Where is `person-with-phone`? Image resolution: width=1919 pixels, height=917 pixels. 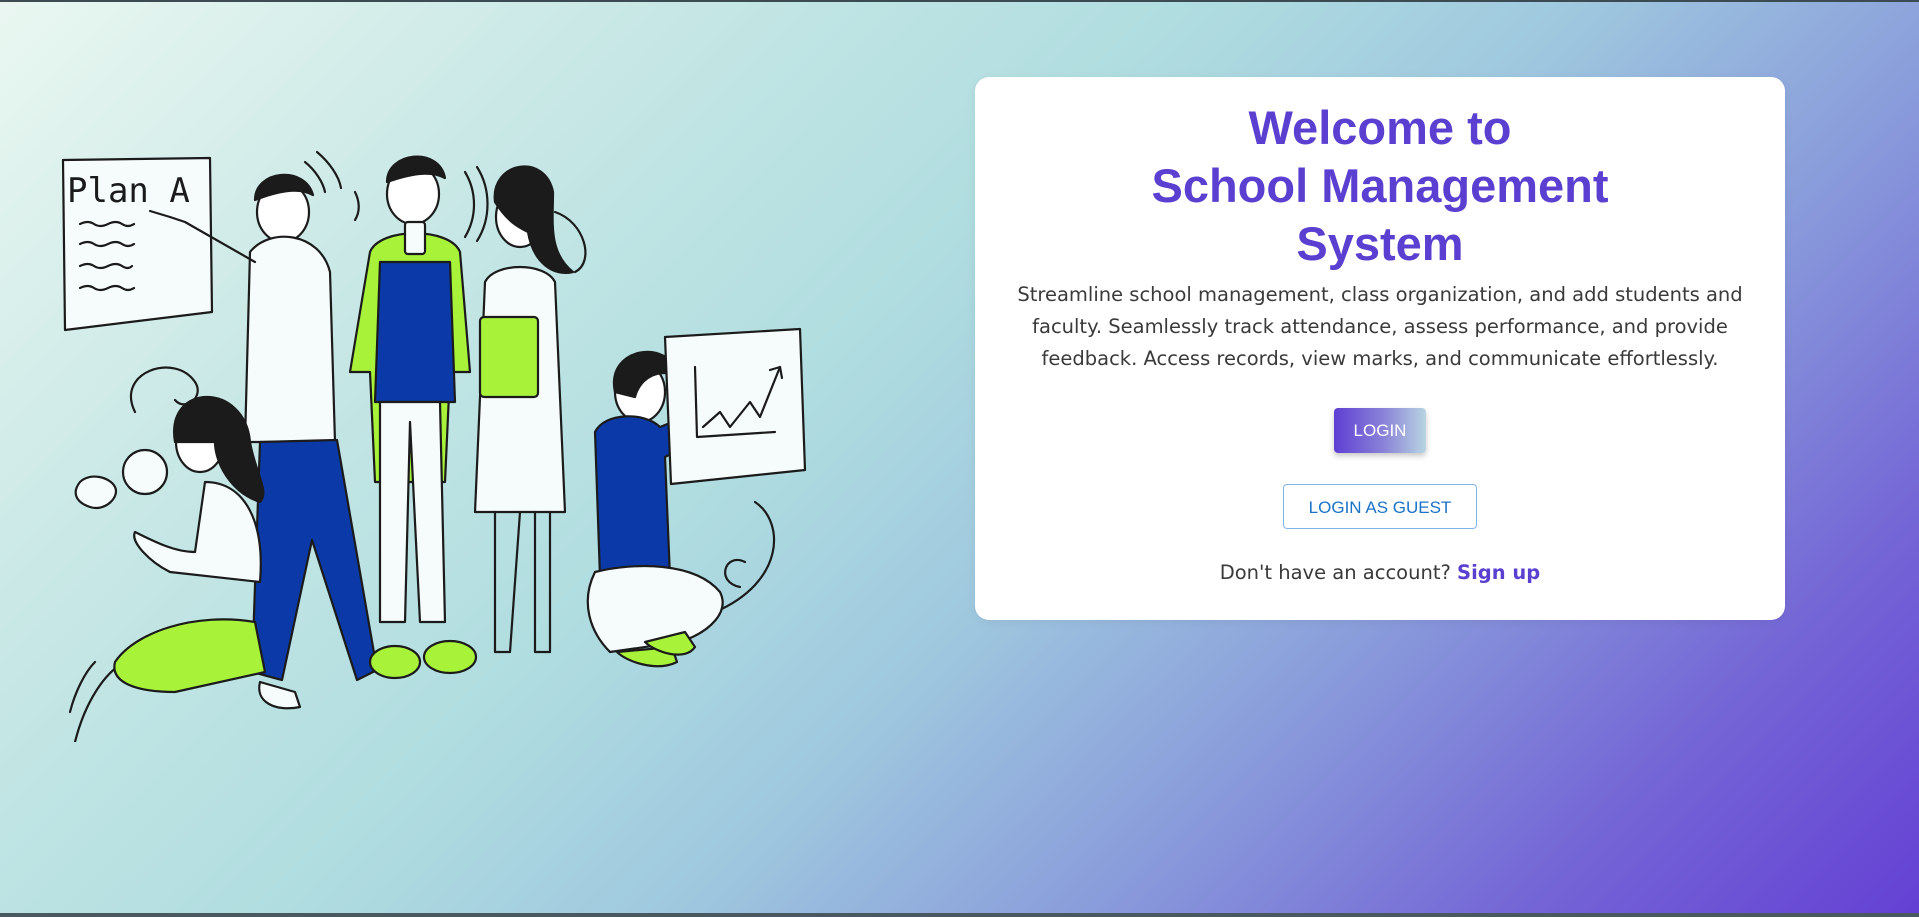 person-with-phone is located at coordinates (413, 417).